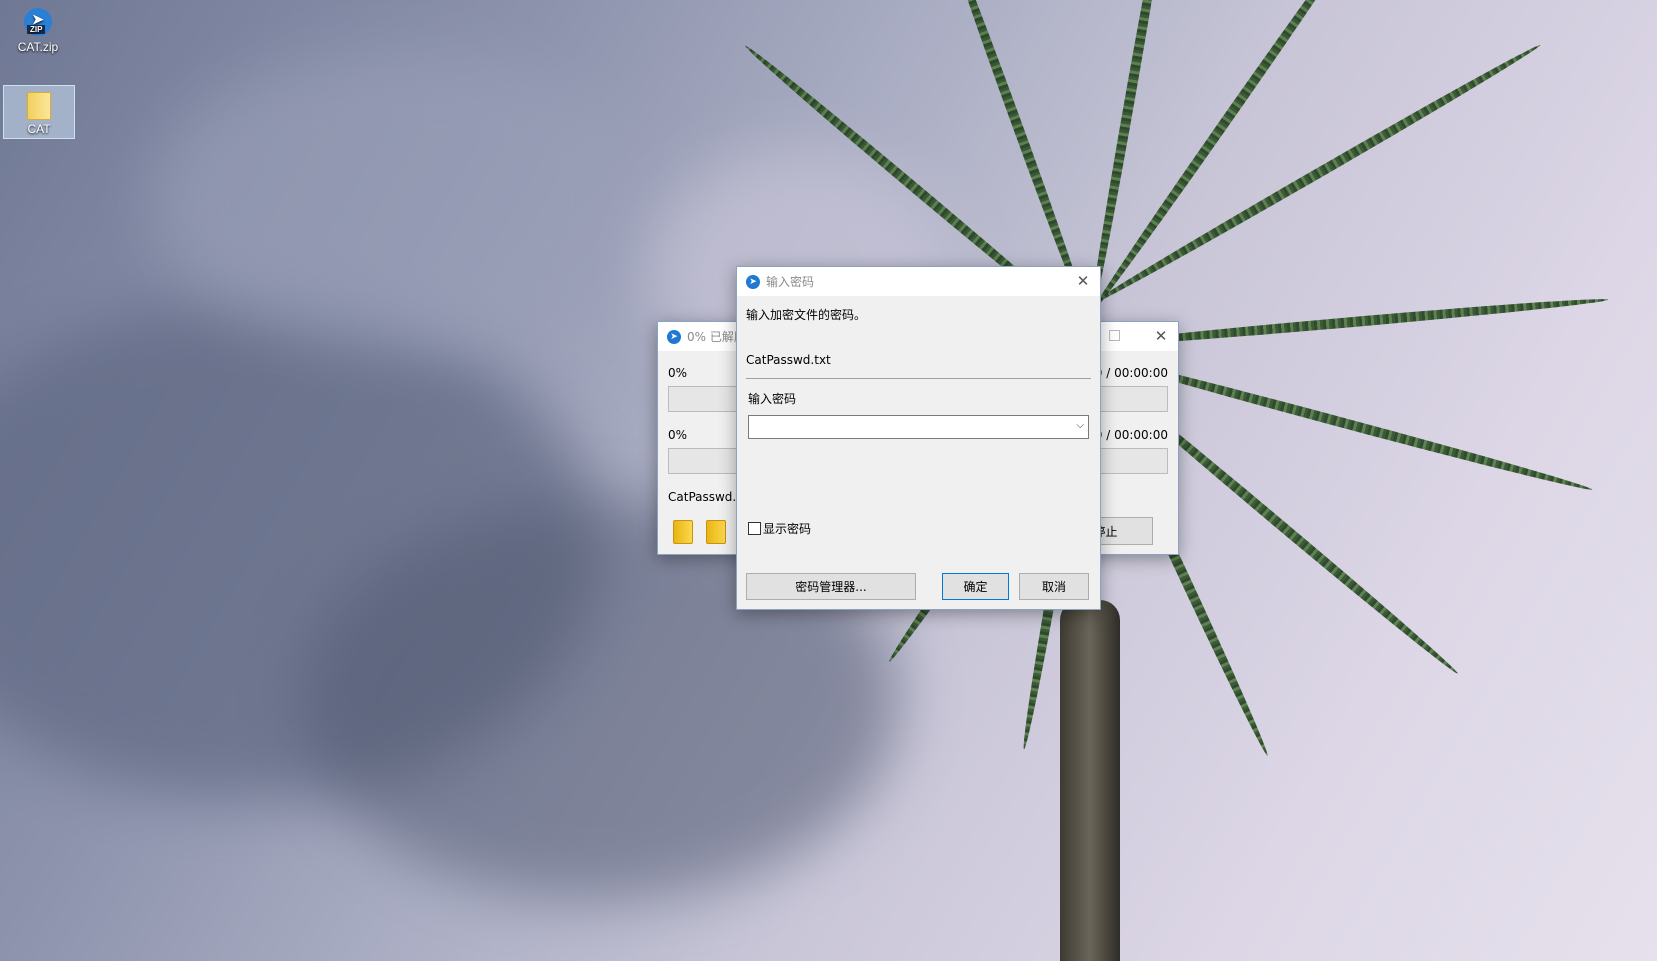  I want to click on show-password-label: 显示密码, so click(787, 528).